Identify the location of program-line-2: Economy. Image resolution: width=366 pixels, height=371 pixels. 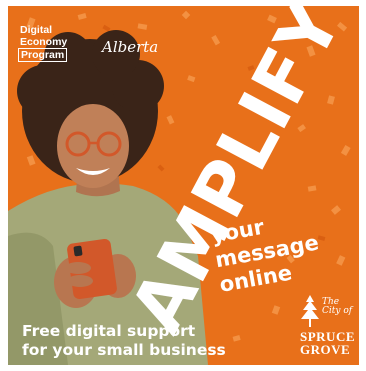
(44, 42).